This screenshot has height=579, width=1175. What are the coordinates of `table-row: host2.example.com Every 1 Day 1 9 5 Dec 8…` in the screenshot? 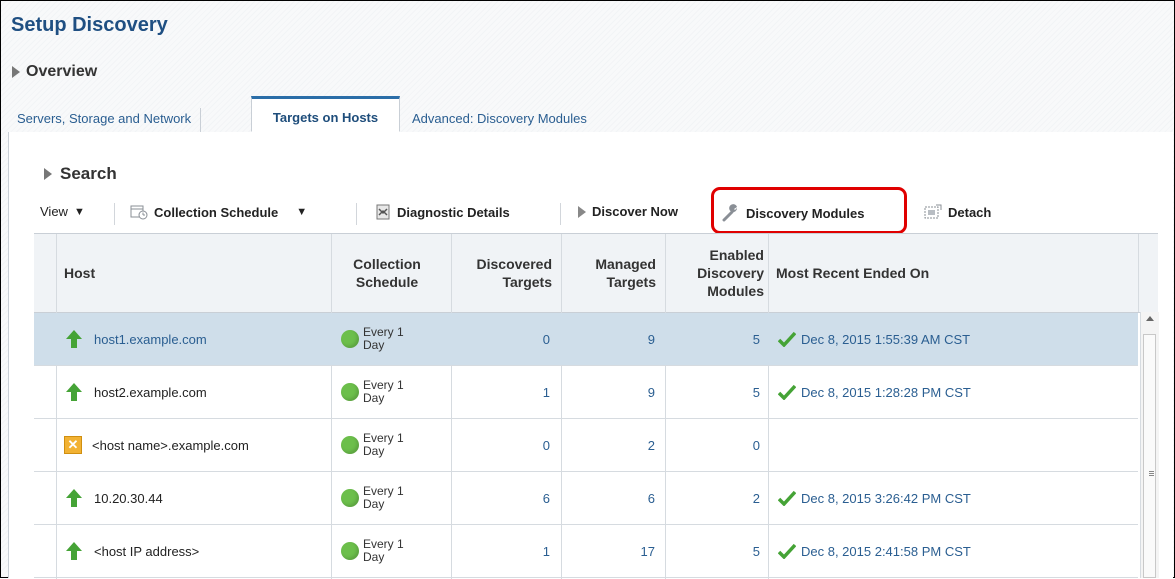 It's located at (586, 392).